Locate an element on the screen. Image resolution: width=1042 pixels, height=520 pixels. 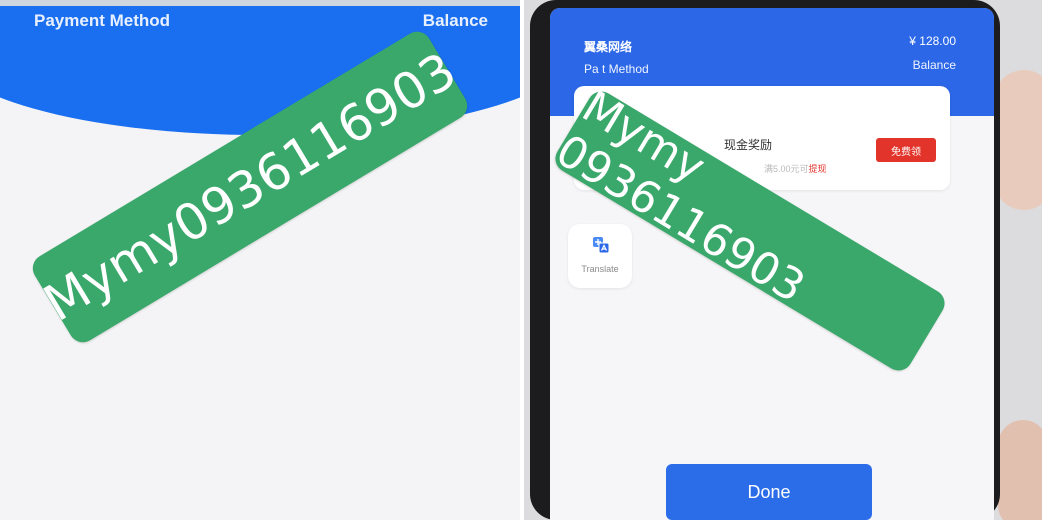
claim-button: 免费领 is located at coordinates (906, 150).